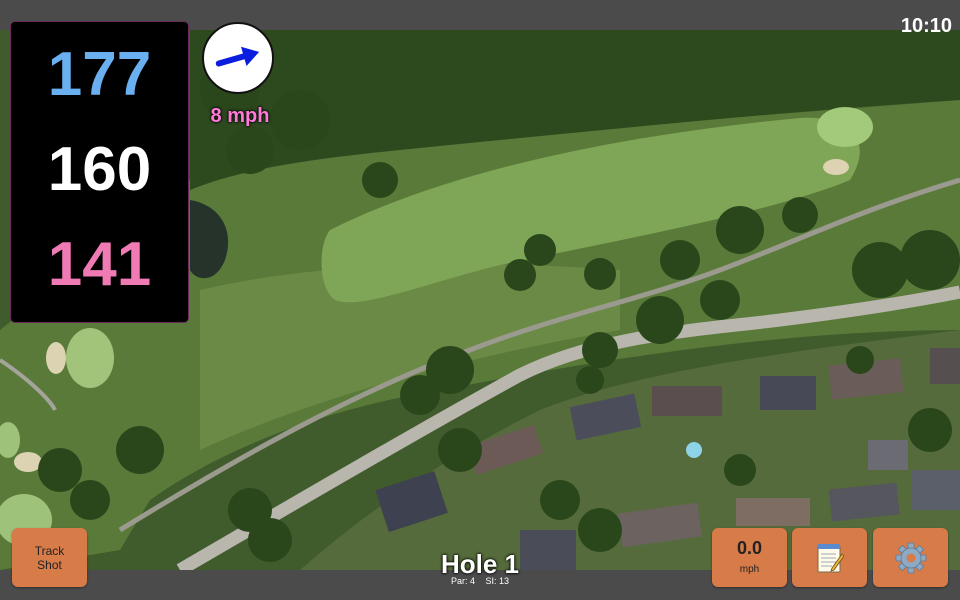 This screenshot has width=960, height=600. What do you see at coordinates (749, 569) in the screenshot?
I see `speed-unit: mph` at bounding box center [749, 569].